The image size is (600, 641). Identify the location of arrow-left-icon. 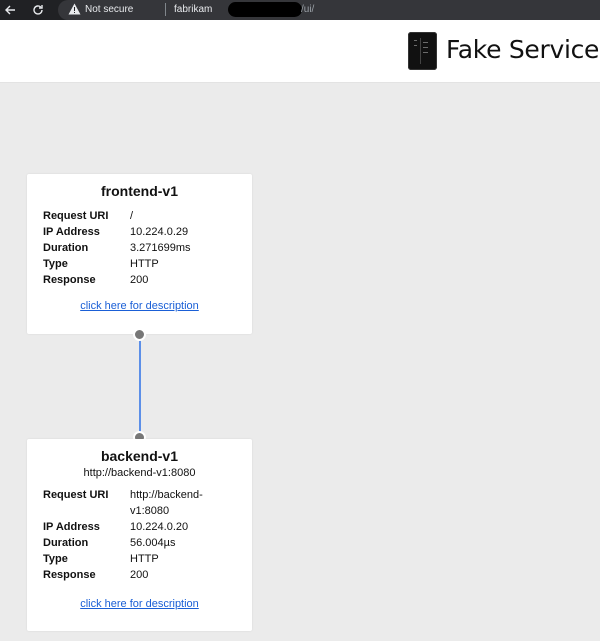
(10, 10).